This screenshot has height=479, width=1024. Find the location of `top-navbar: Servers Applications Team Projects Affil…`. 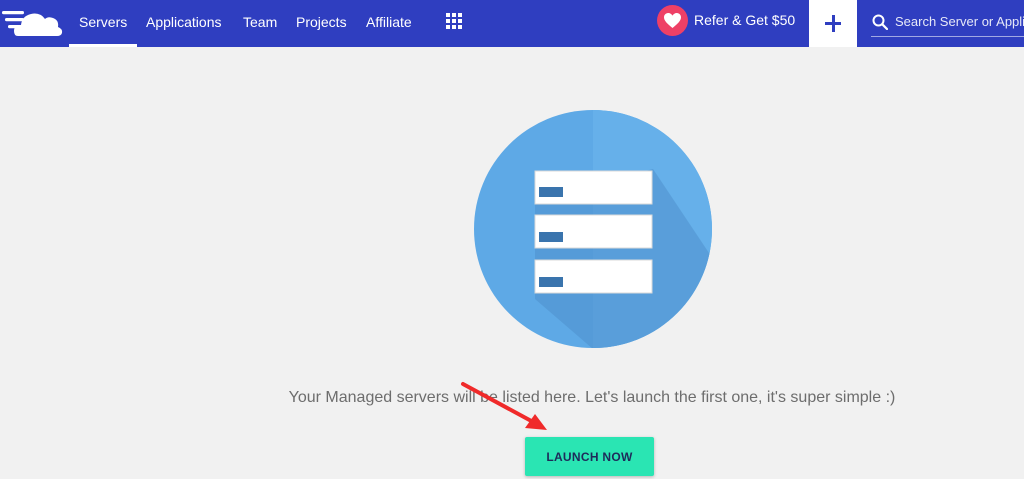

top-navbar: Servers Applications Team Projects Affil… is located at coordinates (512, 23).